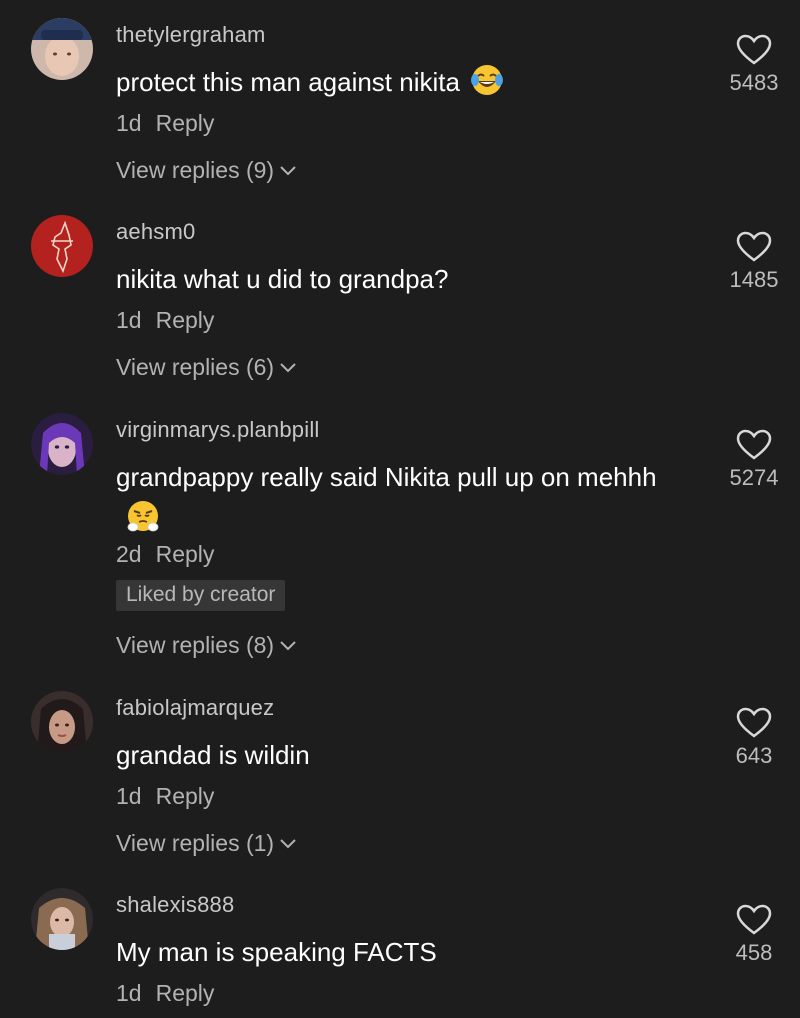 The width and height of the screenshot is (800, 1018). What do you see at coordinates (201, 595) in the screenshot?
I see `liked-by-creator-badge: Liked by creator` at bounding box center [201, 595].